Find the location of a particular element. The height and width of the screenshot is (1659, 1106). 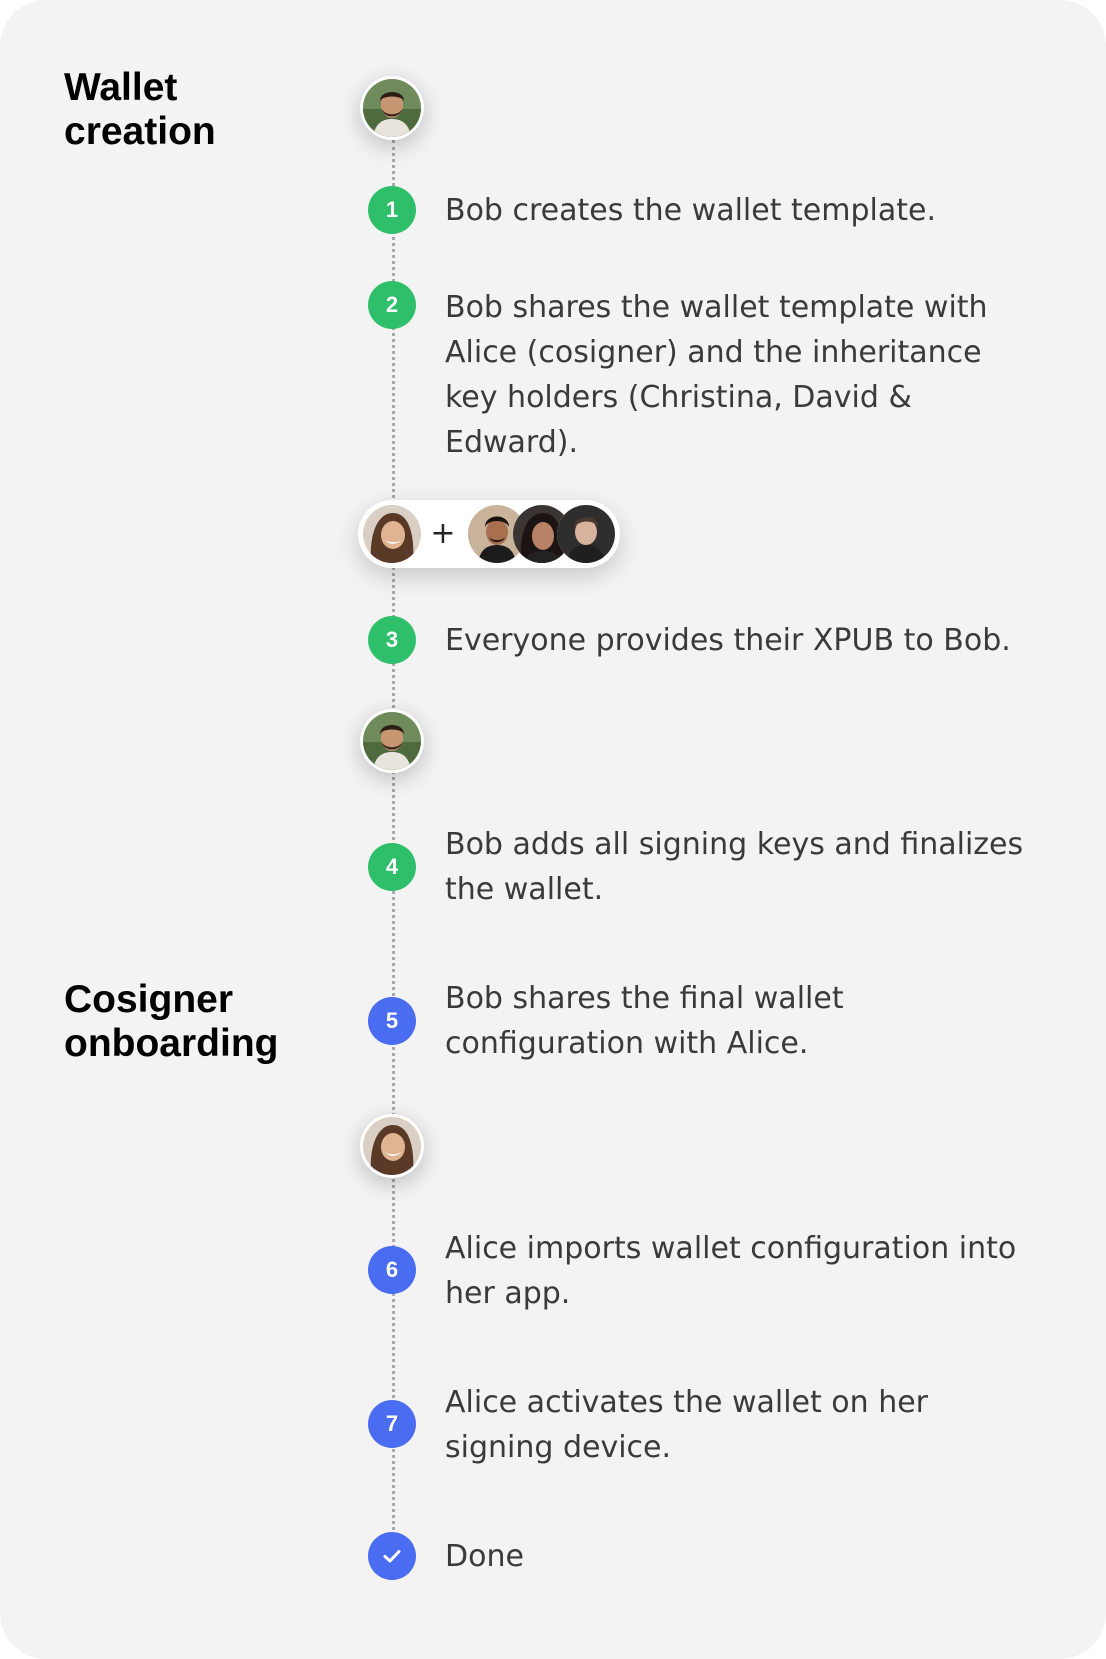

step-badge-6: 6 is located at coordinates (392, 1270).